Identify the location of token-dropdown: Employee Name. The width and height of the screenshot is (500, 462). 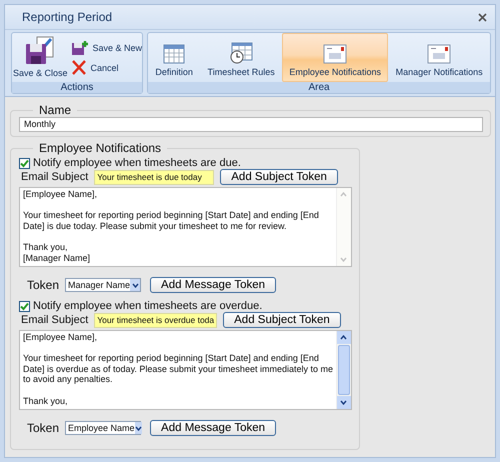
(103, 428).